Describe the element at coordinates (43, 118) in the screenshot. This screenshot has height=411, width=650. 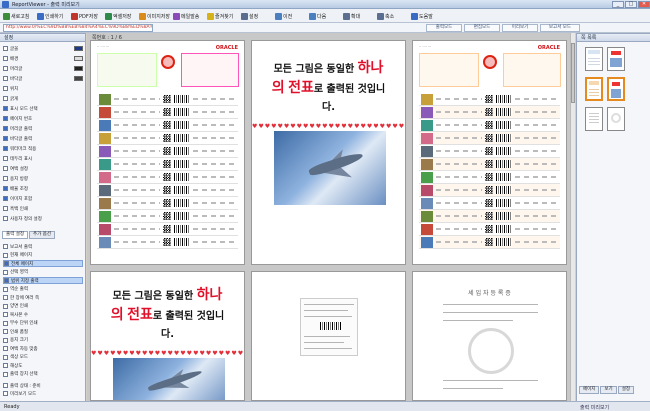
I see `setting-row: 페이지 번호` at that location.